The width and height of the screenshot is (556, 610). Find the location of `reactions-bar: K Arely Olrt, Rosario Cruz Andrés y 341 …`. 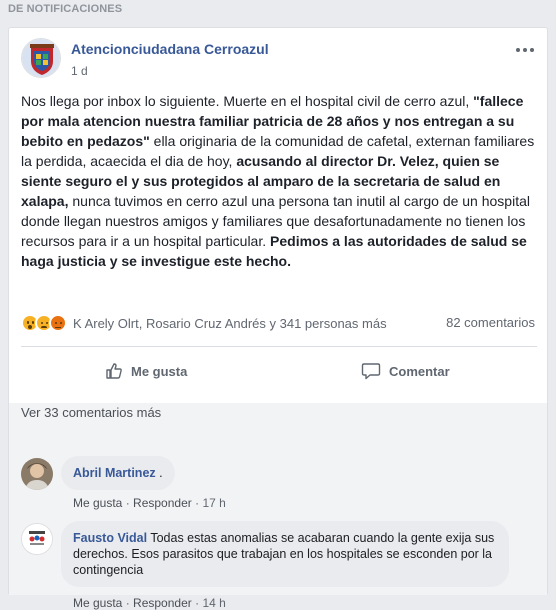

reactions-bar: K Arely Olrt, Rosario Cruz Andrés y 341 … is located at coordinates (204, 323).